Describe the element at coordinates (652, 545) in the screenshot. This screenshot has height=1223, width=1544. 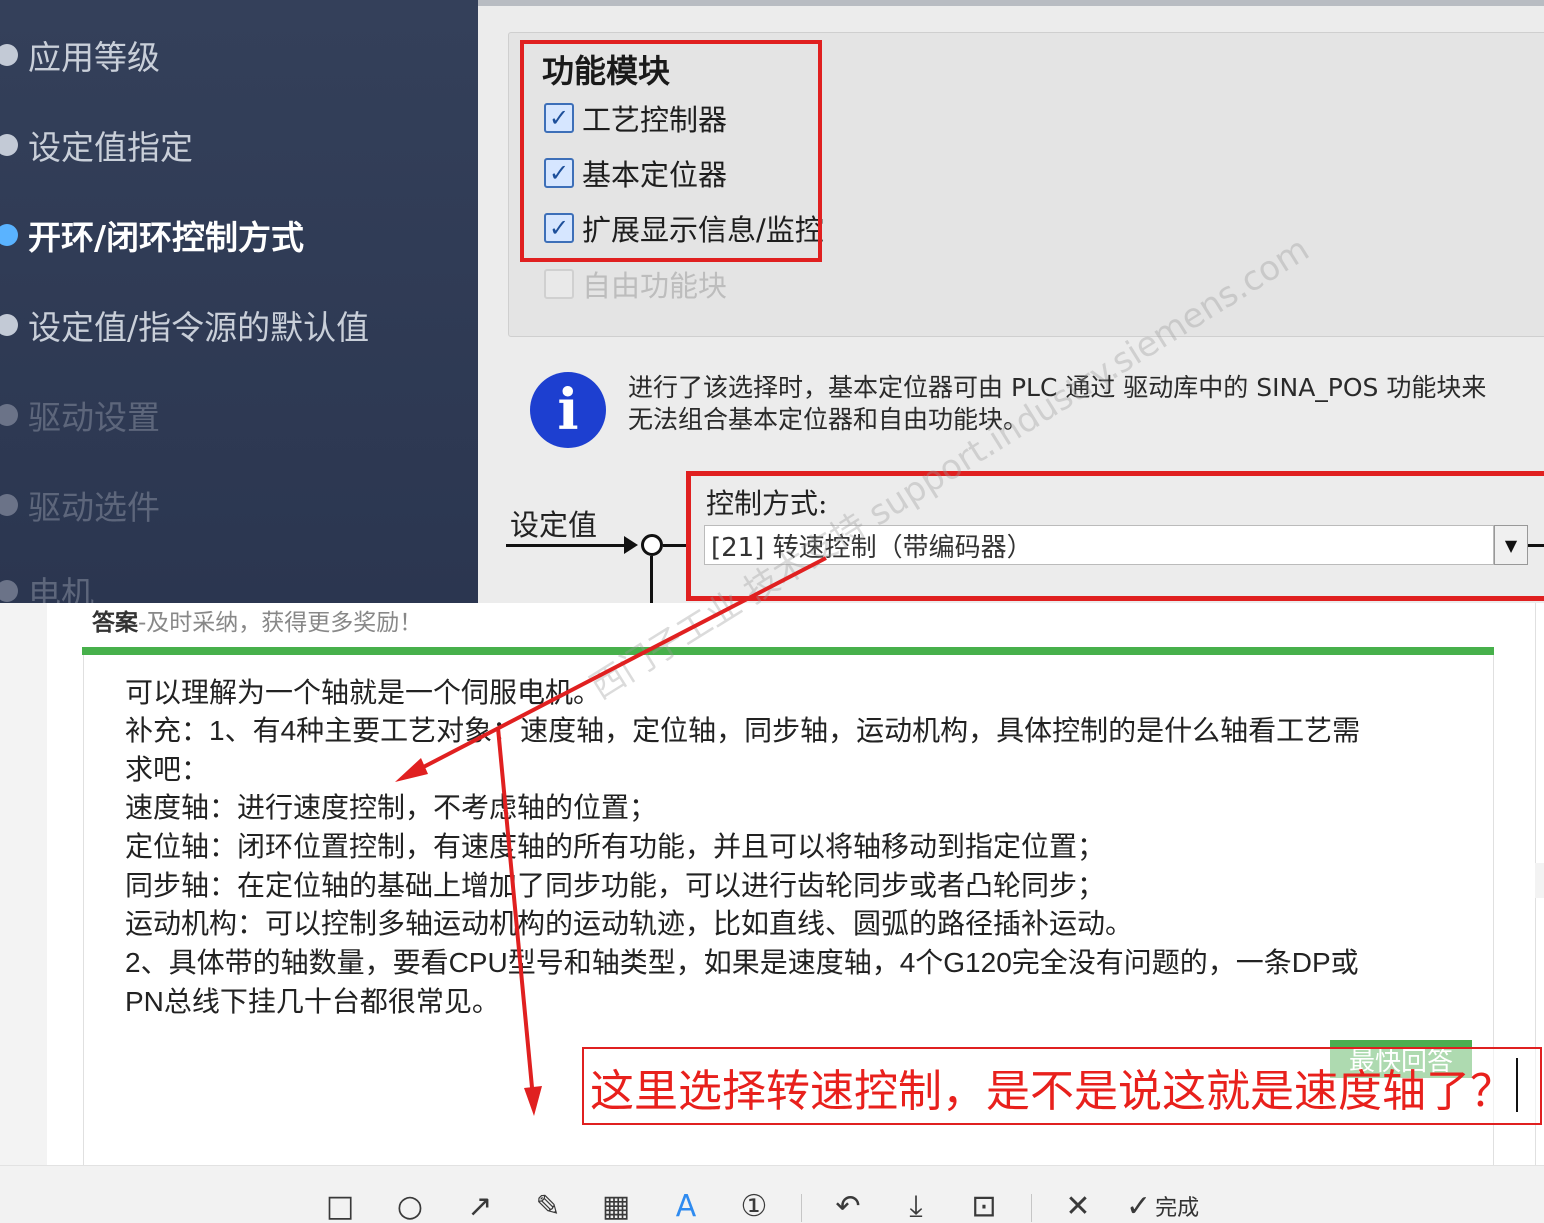
I see `summing-node-icon` at that location.